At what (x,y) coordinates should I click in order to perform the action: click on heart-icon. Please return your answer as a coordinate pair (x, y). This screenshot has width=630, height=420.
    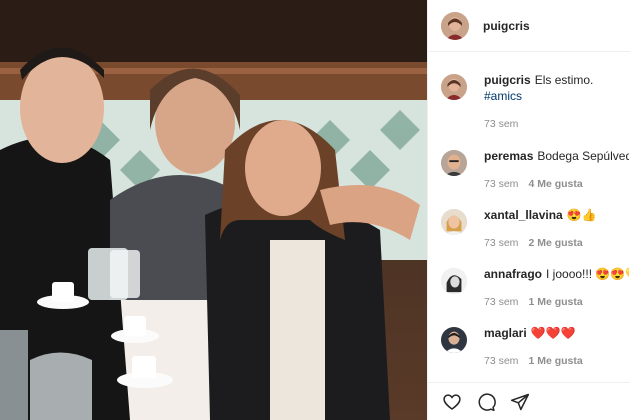
    Looking at the image, I should click on (452, 401).